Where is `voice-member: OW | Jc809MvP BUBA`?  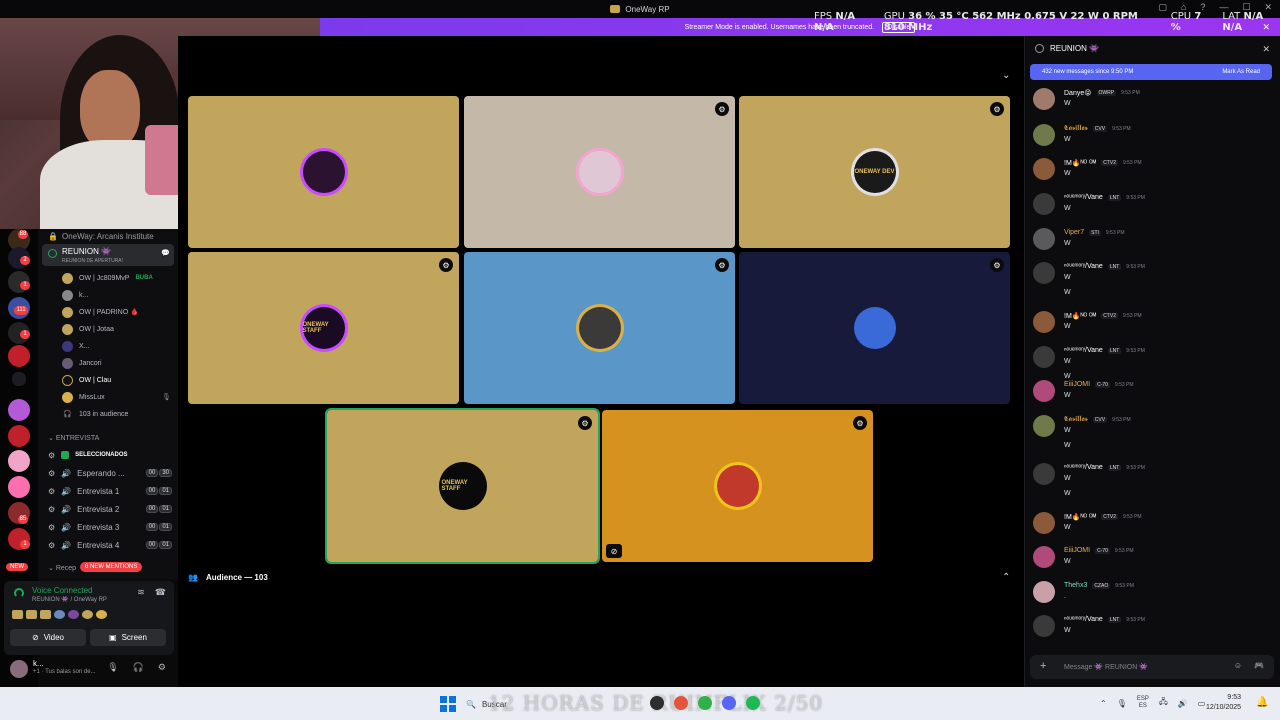
voice-member: OW | Jc809MvP BUBA is located at coordinates (107, 278).